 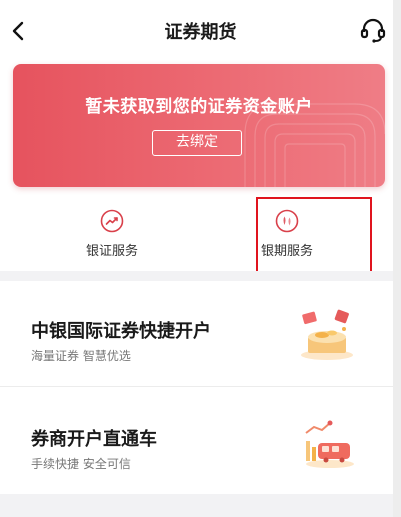 I want to click on card-title: 券商开户直通车, so click(x=94, y=439).